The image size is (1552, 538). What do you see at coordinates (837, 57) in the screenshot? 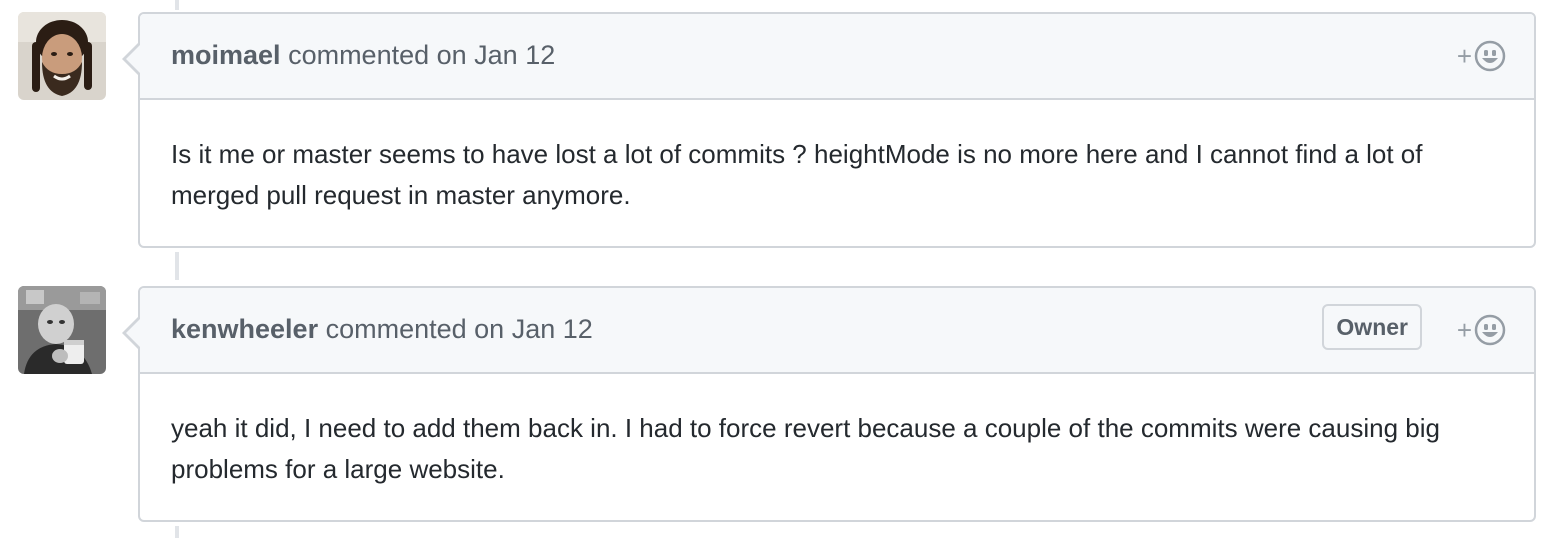
I see `comment-header: moimael commented on Jan 12 +` at bounding box center [837, 57].